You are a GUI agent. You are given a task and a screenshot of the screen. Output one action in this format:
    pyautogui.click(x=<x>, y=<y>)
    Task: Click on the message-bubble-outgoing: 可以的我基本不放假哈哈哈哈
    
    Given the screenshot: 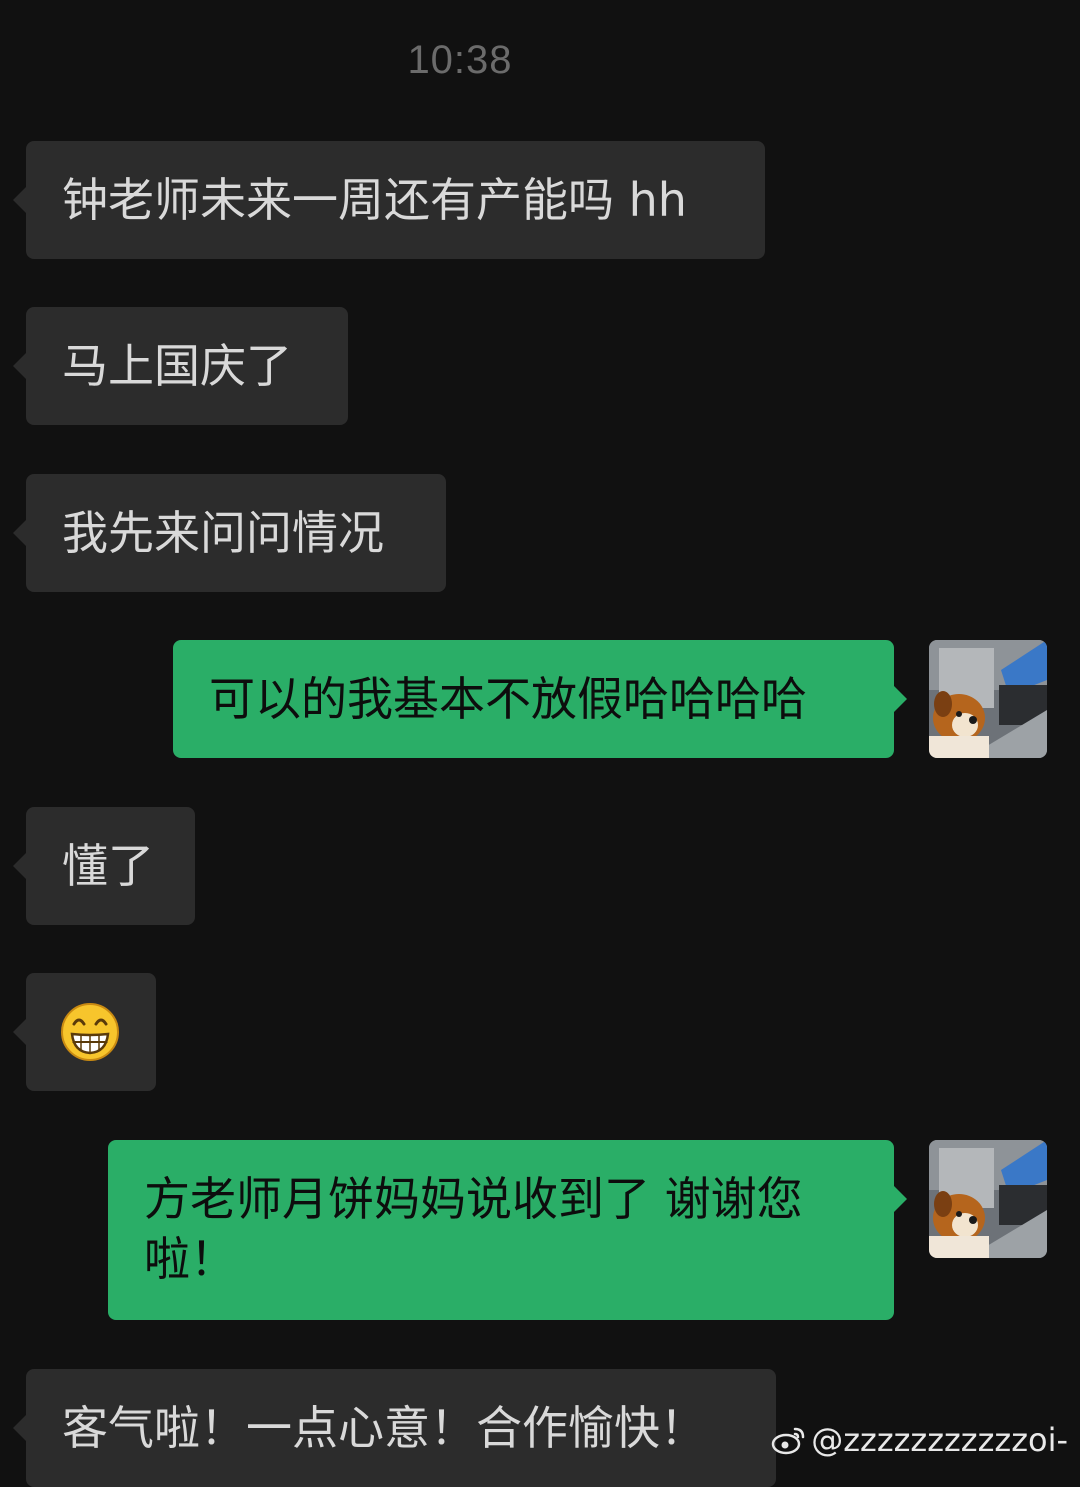 What is the action you would take?
    pyautogui.click(x=540, y=699)
    